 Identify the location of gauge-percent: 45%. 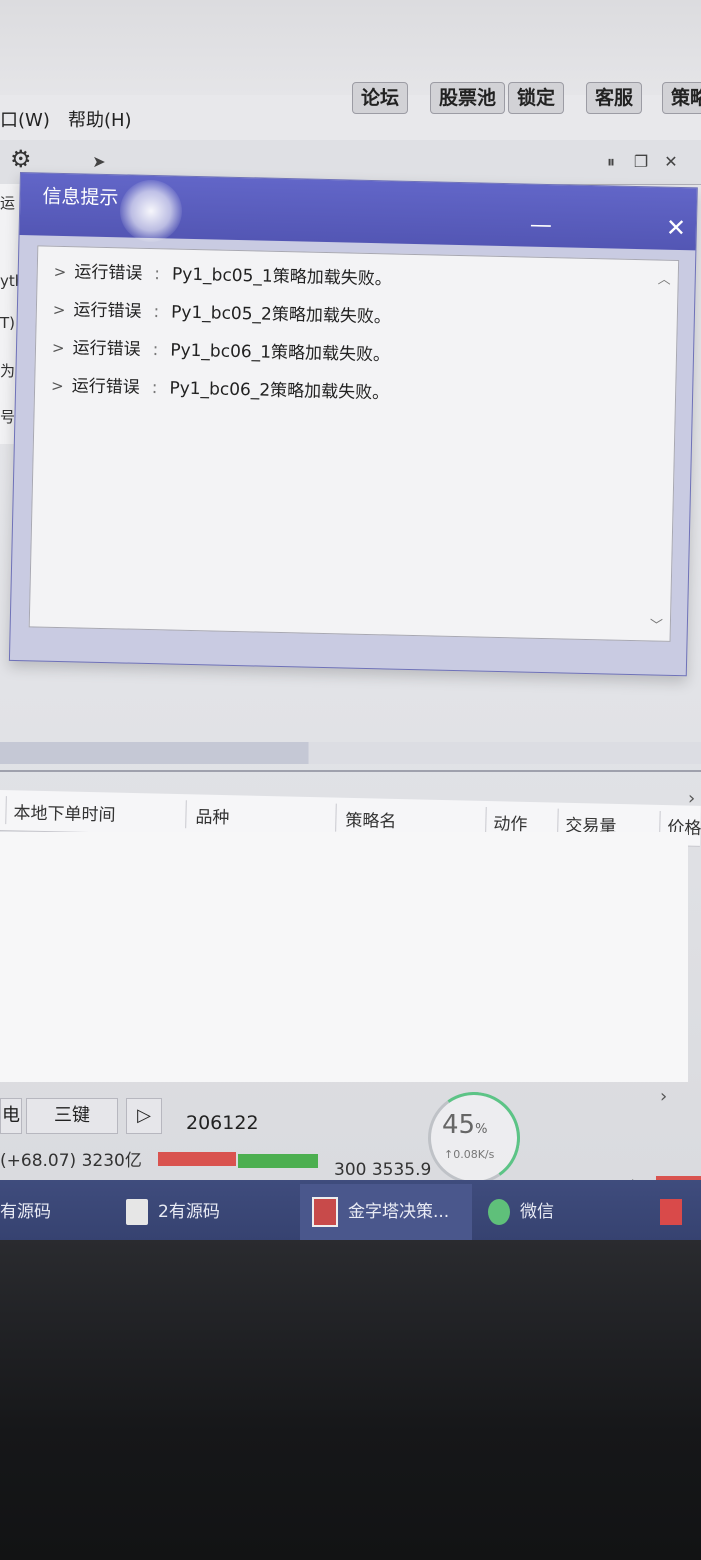
(464, 1125).